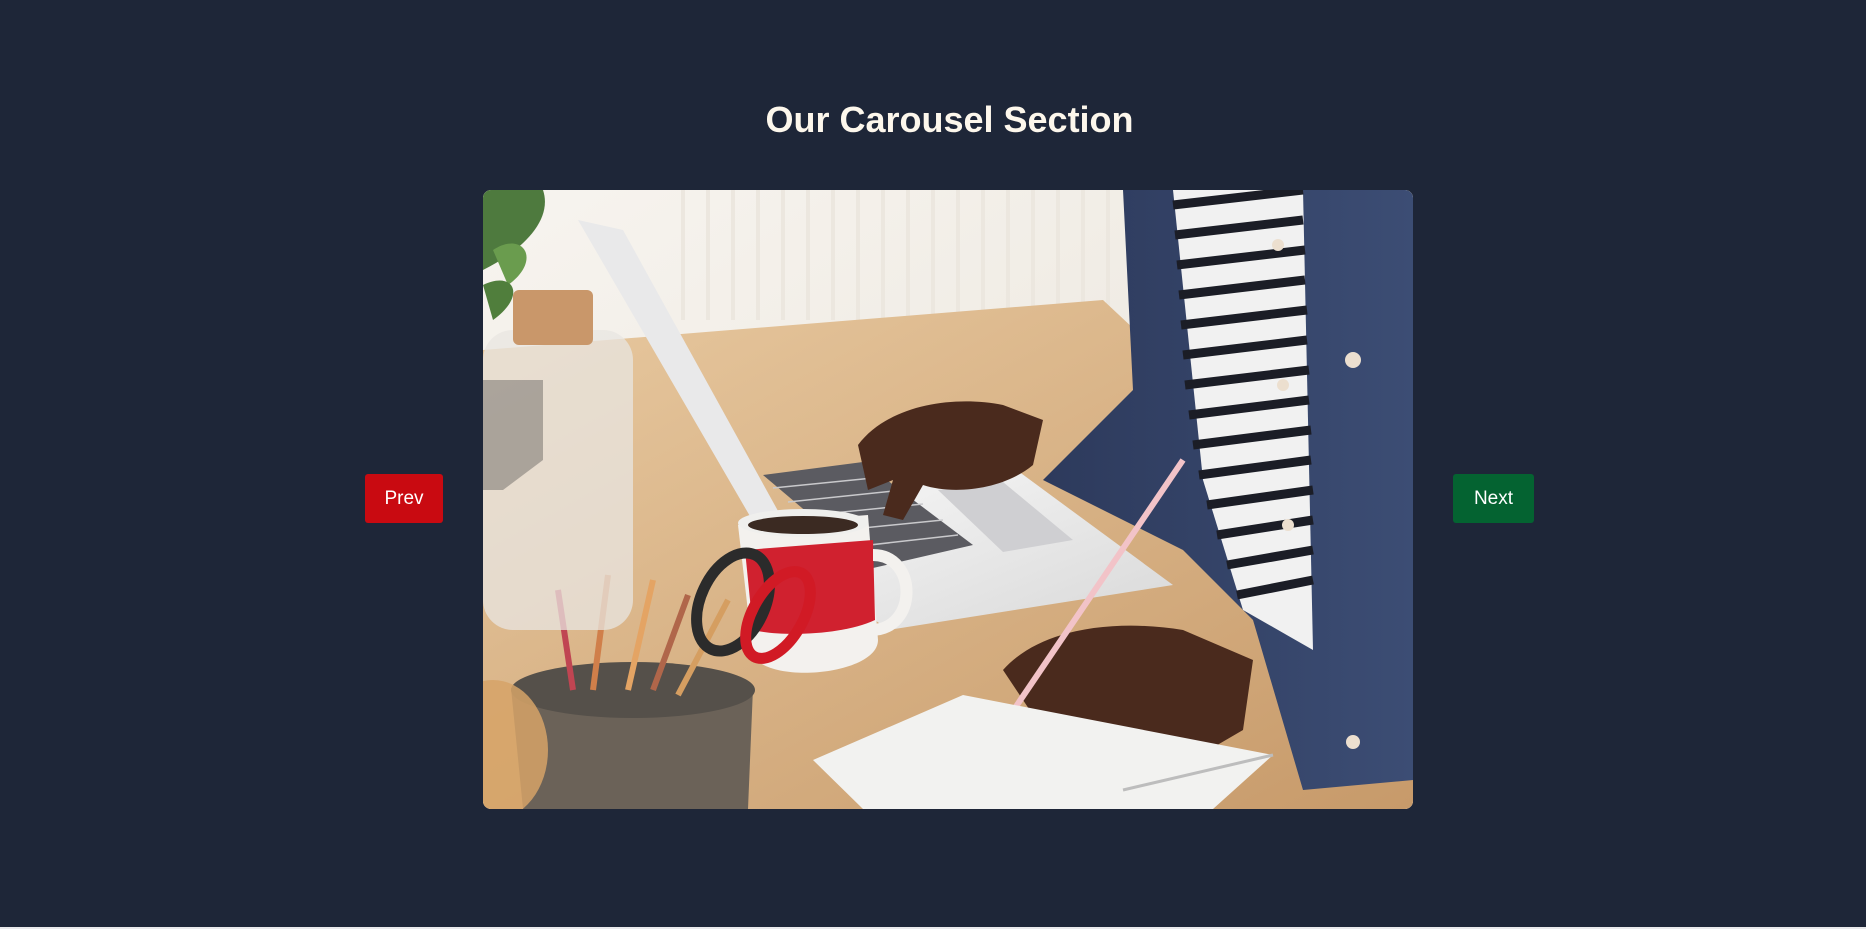 The width and height of the screenshot is (1866, 929). What do you see at coordinates (404, 498) in the screenshot?
I see `prev-button: Prev` at bounding box center [404, 498].